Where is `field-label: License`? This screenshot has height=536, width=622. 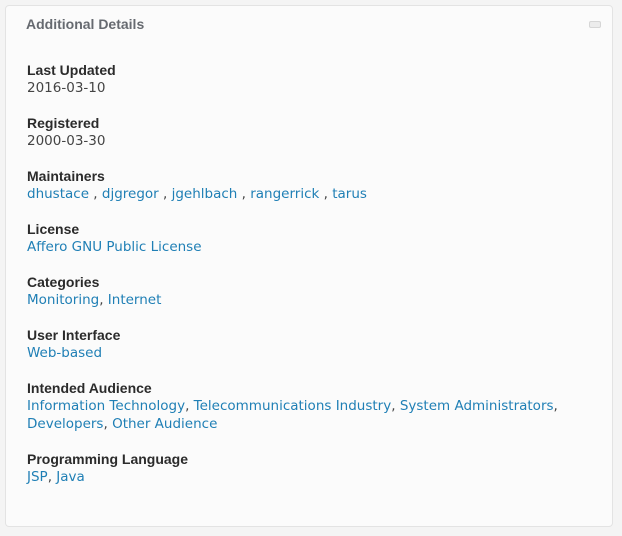
field-label: License is located at coordinates (53, 229).